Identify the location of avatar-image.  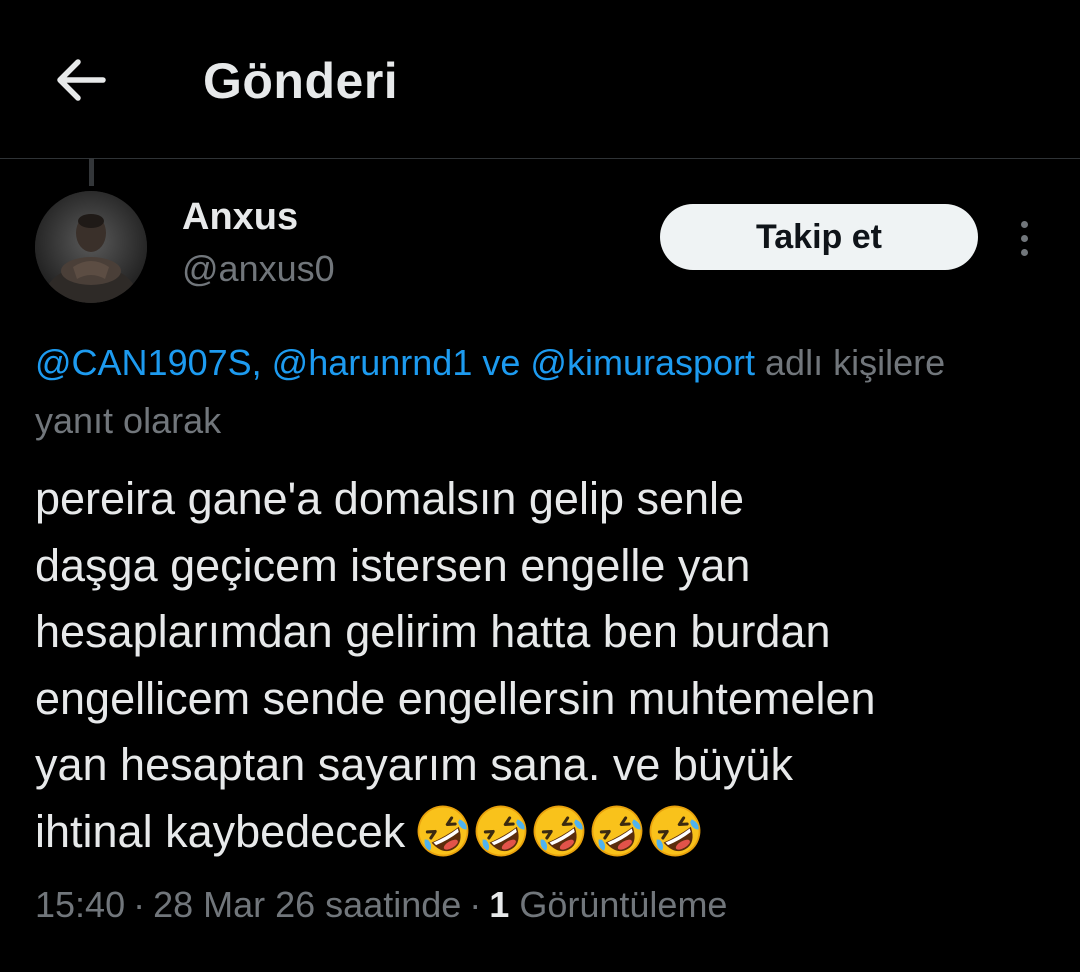
(91, 247).